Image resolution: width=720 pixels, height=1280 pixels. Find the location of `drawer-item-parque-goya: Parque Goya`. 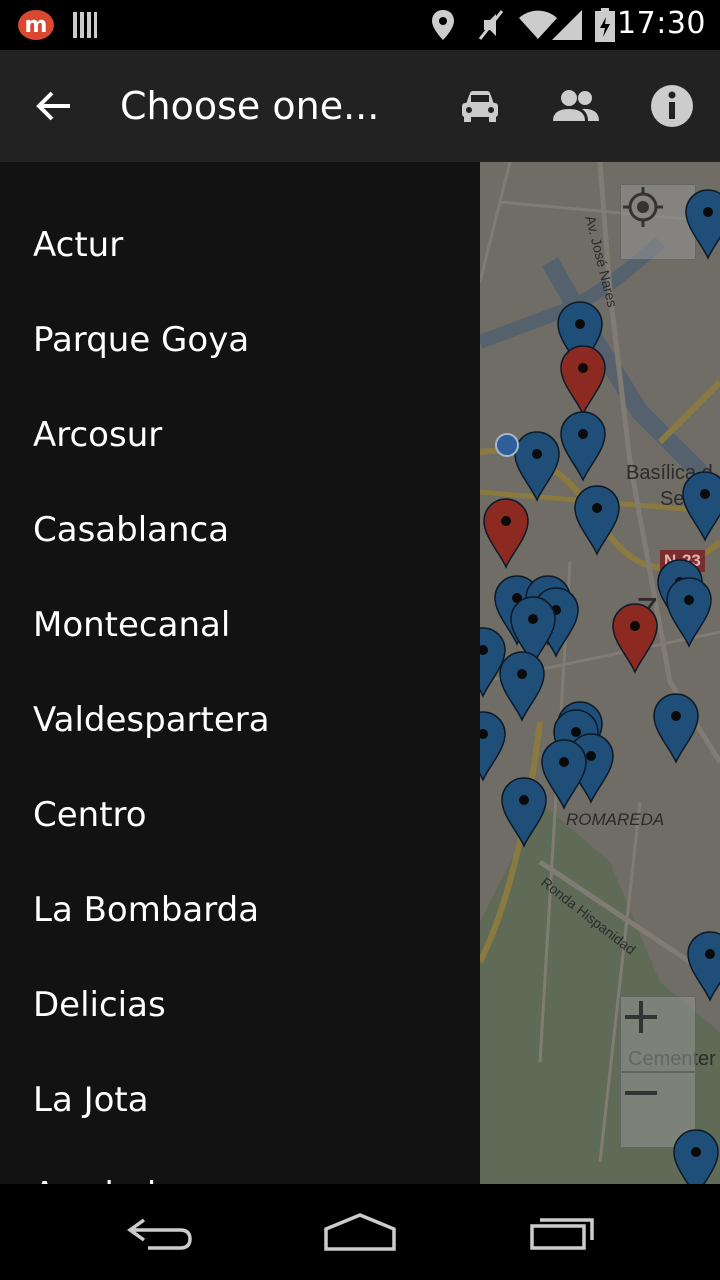

drawer-item-parque-goya: Parque Goya is located at coordinates (240, 339).